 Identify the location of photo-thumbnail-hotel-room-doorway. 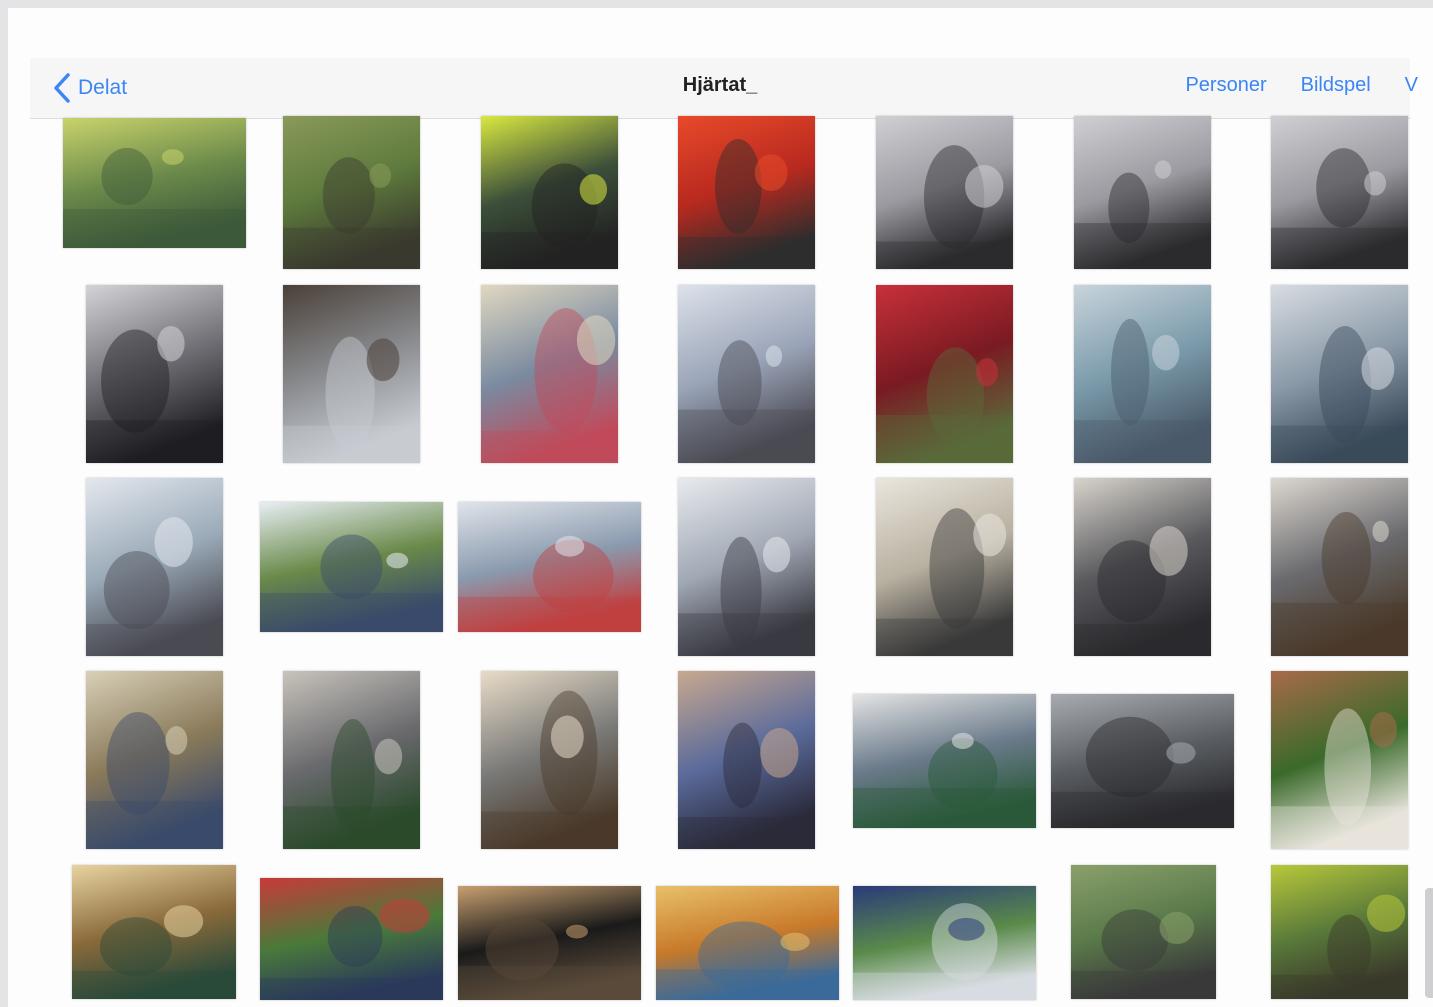
(154, 932).